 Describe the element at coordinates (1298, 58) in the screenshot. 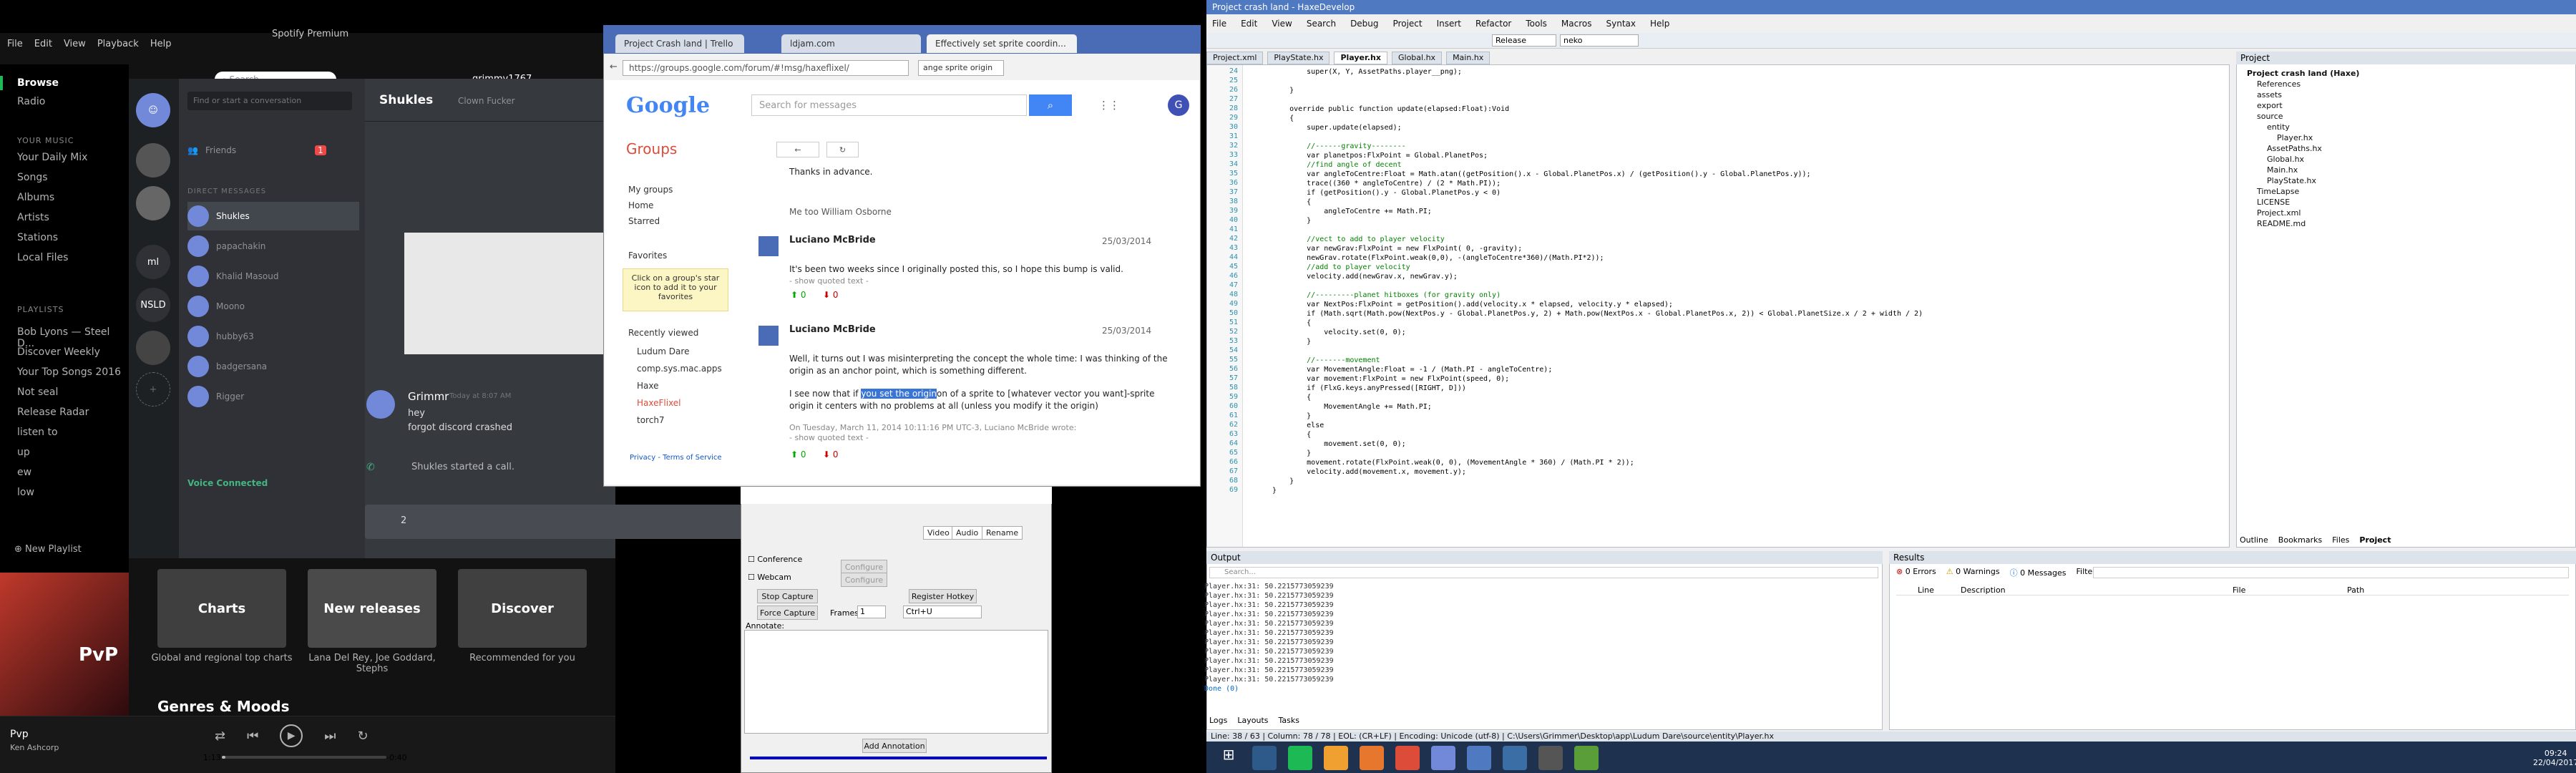

I see `editor-tab: PlayState.hx` at that location.